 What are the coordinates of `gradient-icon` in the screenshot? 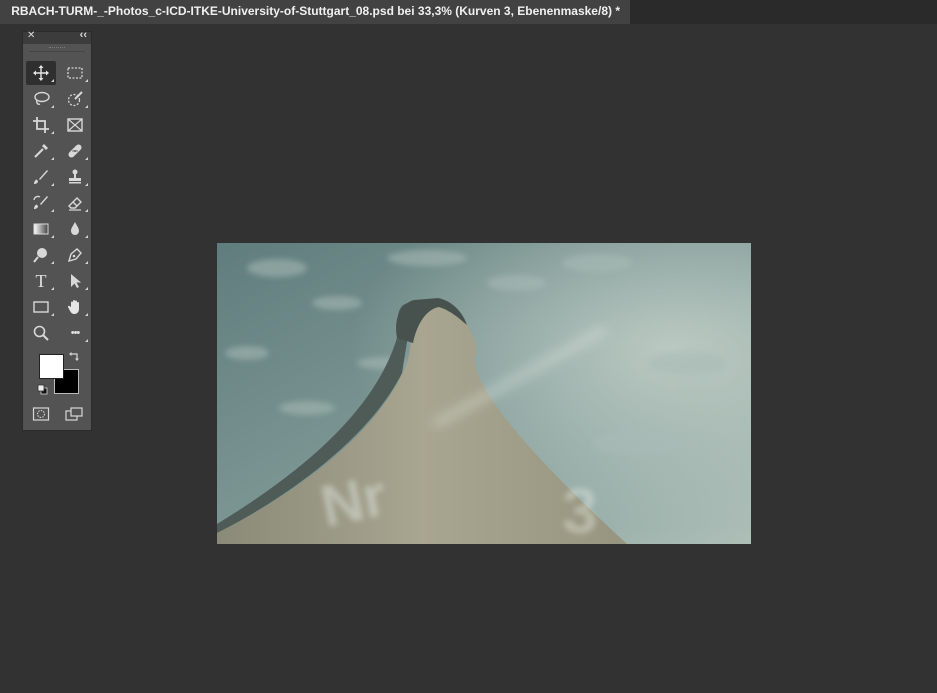 It's located at (41, 229).